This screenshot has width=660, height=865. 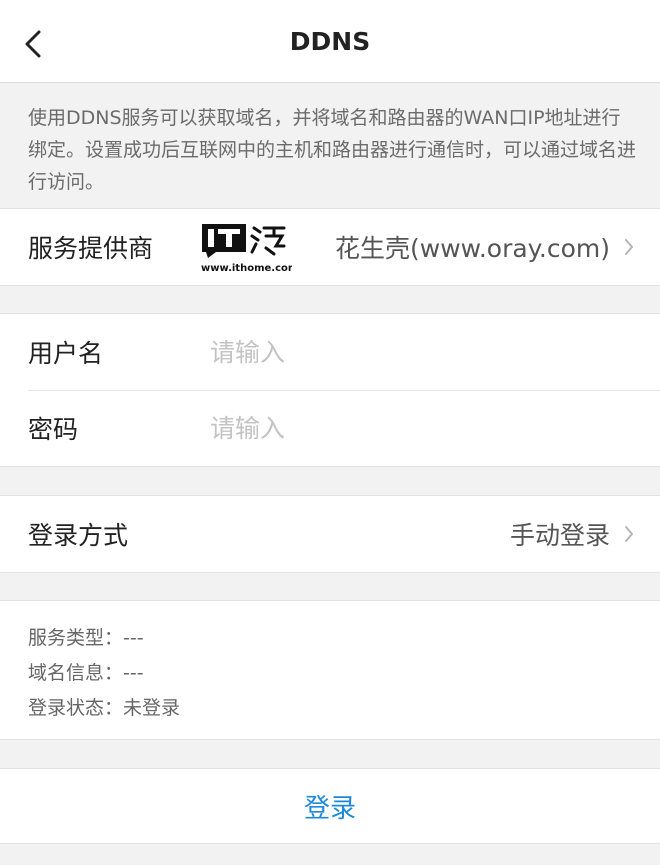 I want to click on login-mode-row: 登录方式 手动登录, so click(x=330, y=534).